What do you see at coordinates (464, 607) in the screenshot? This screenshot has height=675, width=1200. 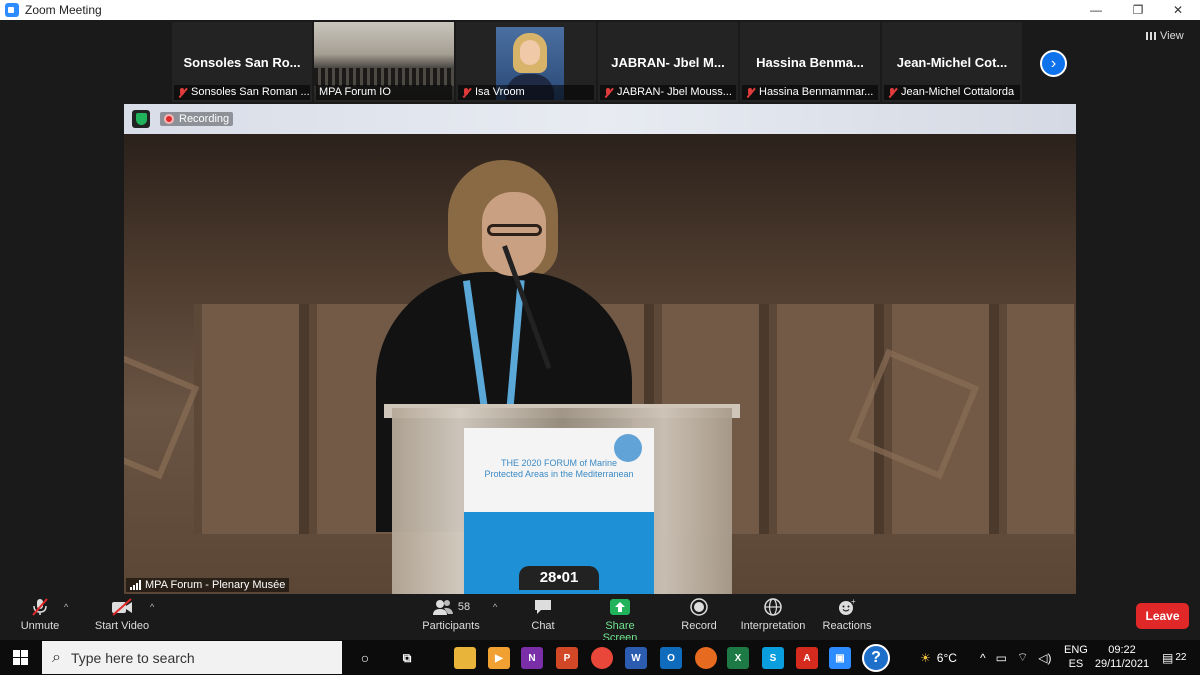 I see `participants-count: 58` at bounding box center [464, 607].